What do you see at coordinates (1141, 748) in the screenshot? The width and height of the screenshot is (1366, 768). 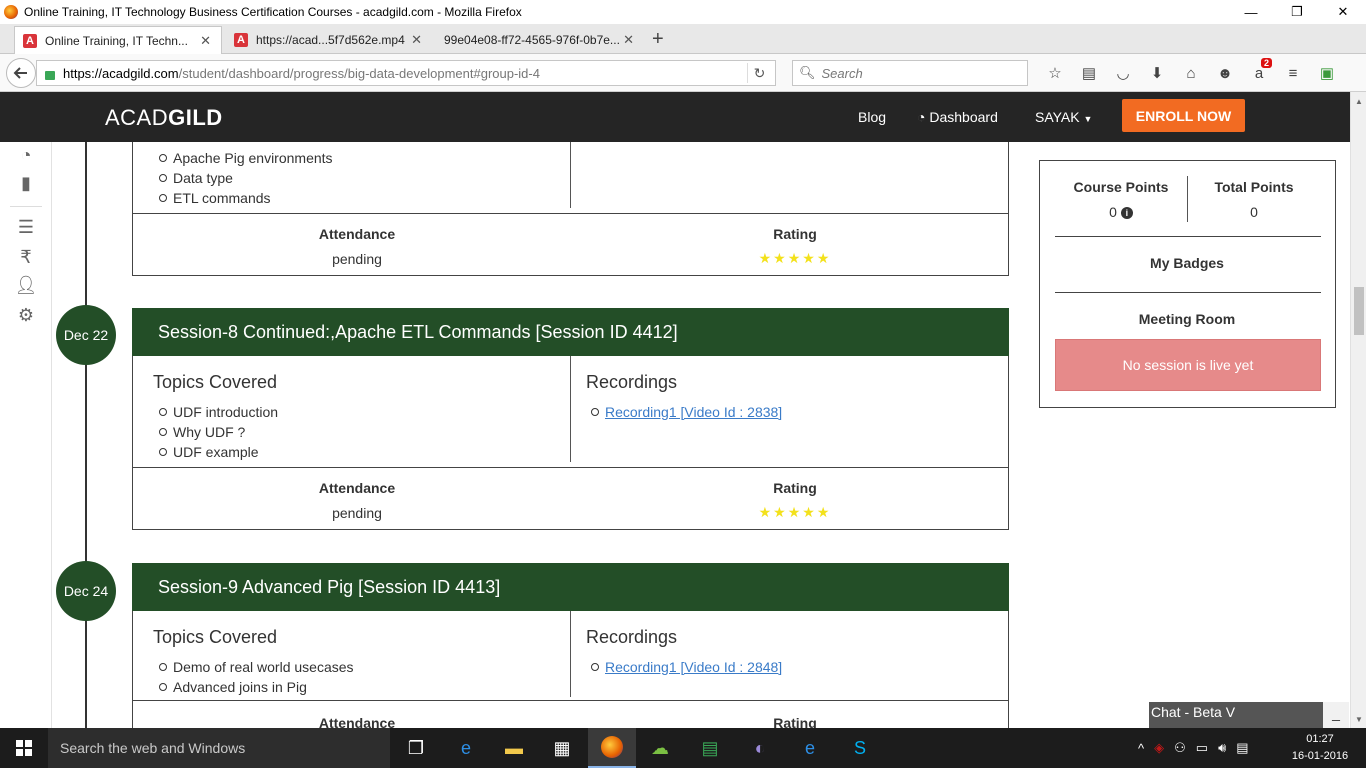 I see `show-hidden-icon: ^` at bounding box center [1141, 748].